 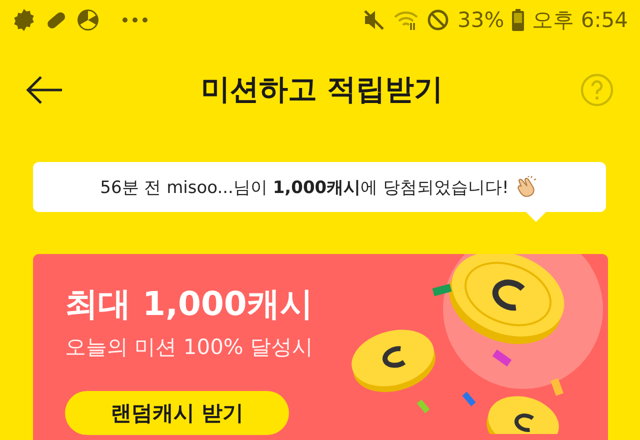 I want to click on promo-title: 최대 1,000캐시, so click(x=189, y=304).